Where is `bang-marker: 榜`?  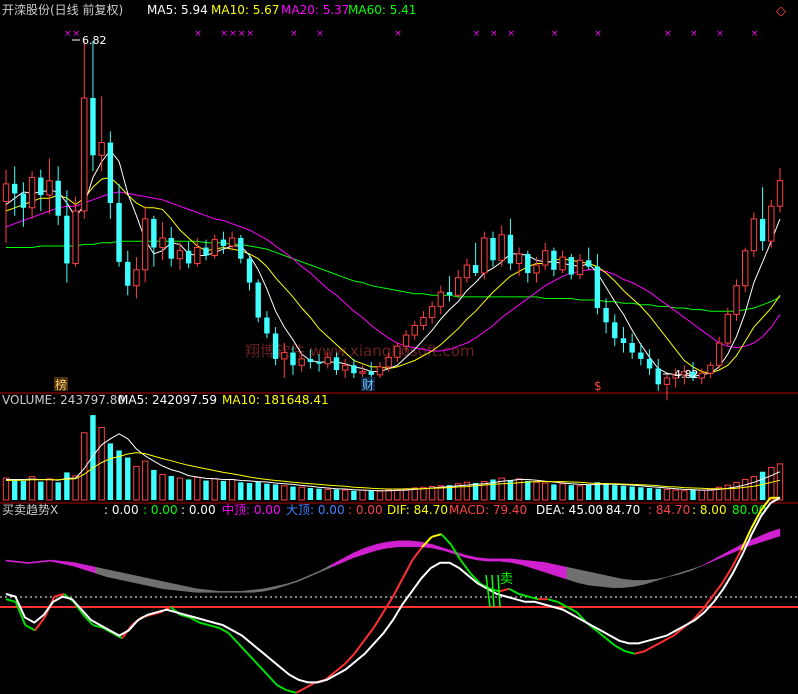 bang-marker: 榜 is located at coordinates (61, 384).